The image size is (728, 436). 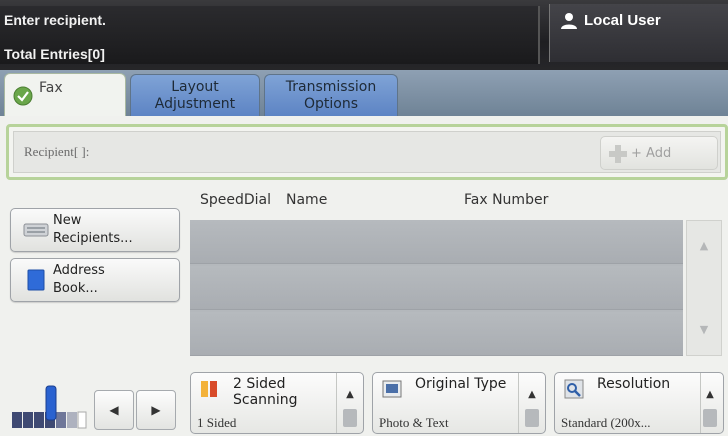 I want to click on status-message-area: Enter recipient. Total Entries[0], so click(x=270, y=35).